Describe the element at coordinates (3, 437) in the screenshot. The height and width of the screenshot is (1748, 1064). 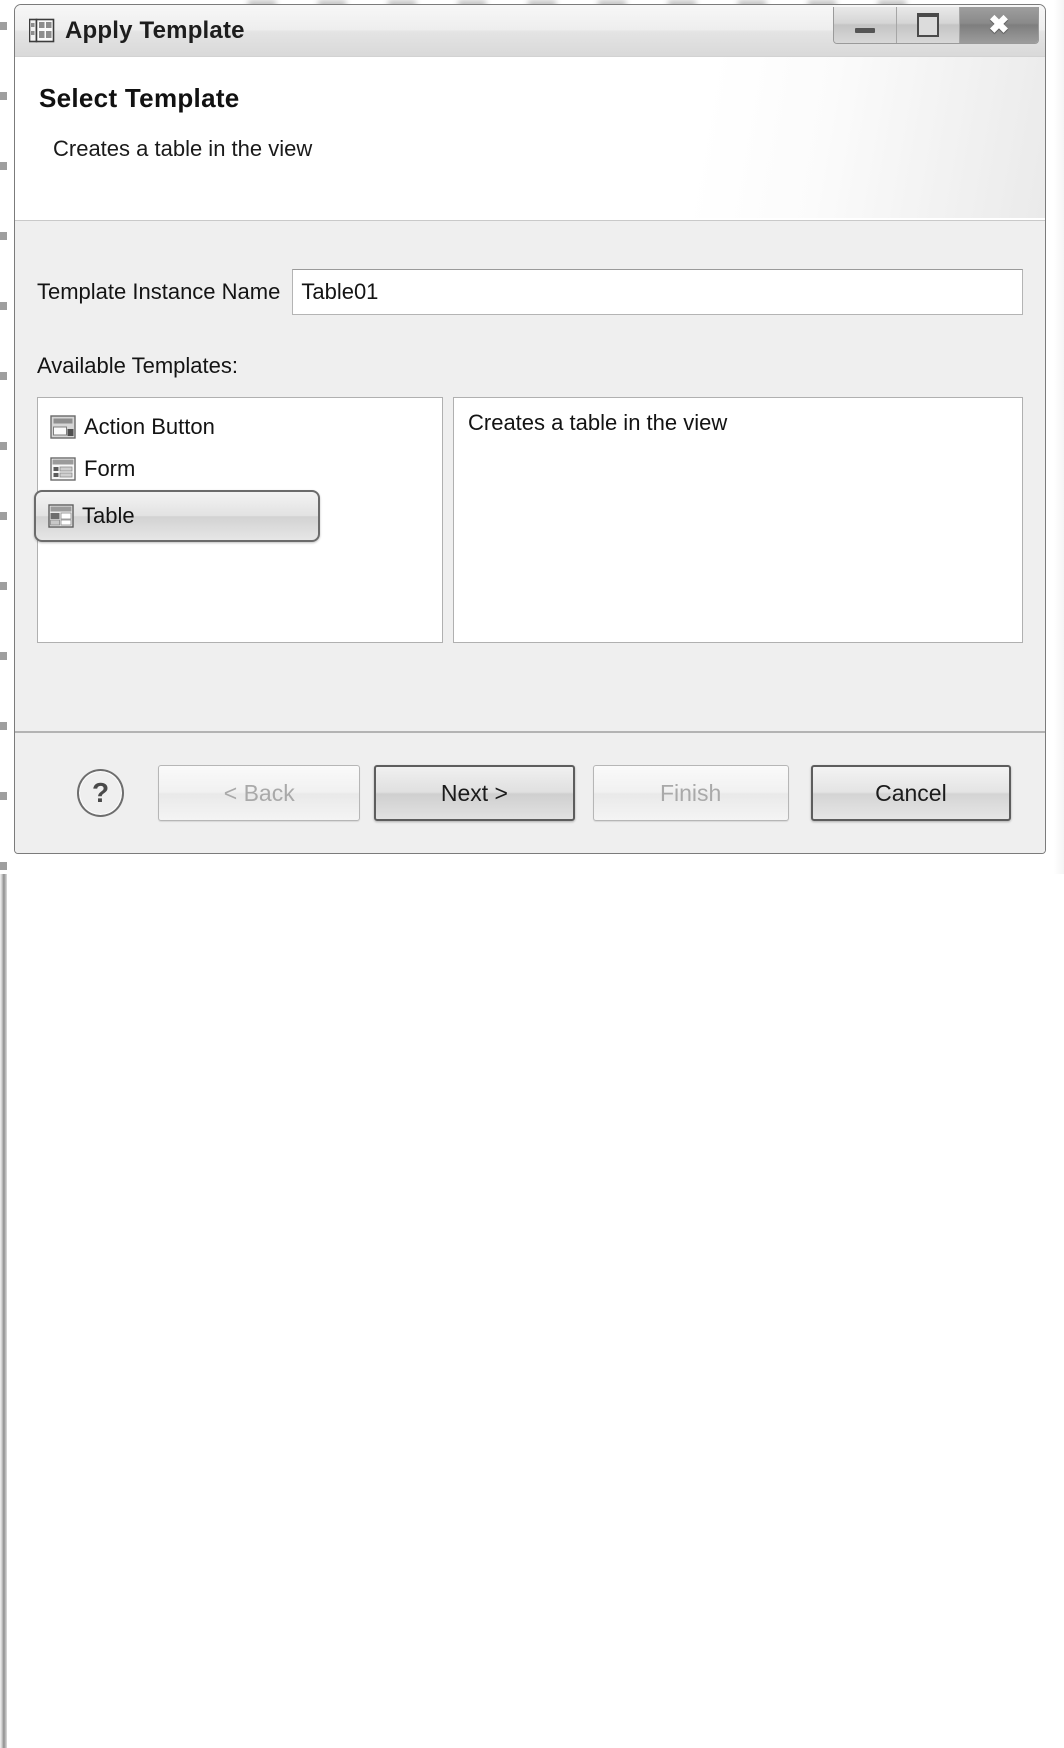
I see `background-ruler-ticks` at that location.